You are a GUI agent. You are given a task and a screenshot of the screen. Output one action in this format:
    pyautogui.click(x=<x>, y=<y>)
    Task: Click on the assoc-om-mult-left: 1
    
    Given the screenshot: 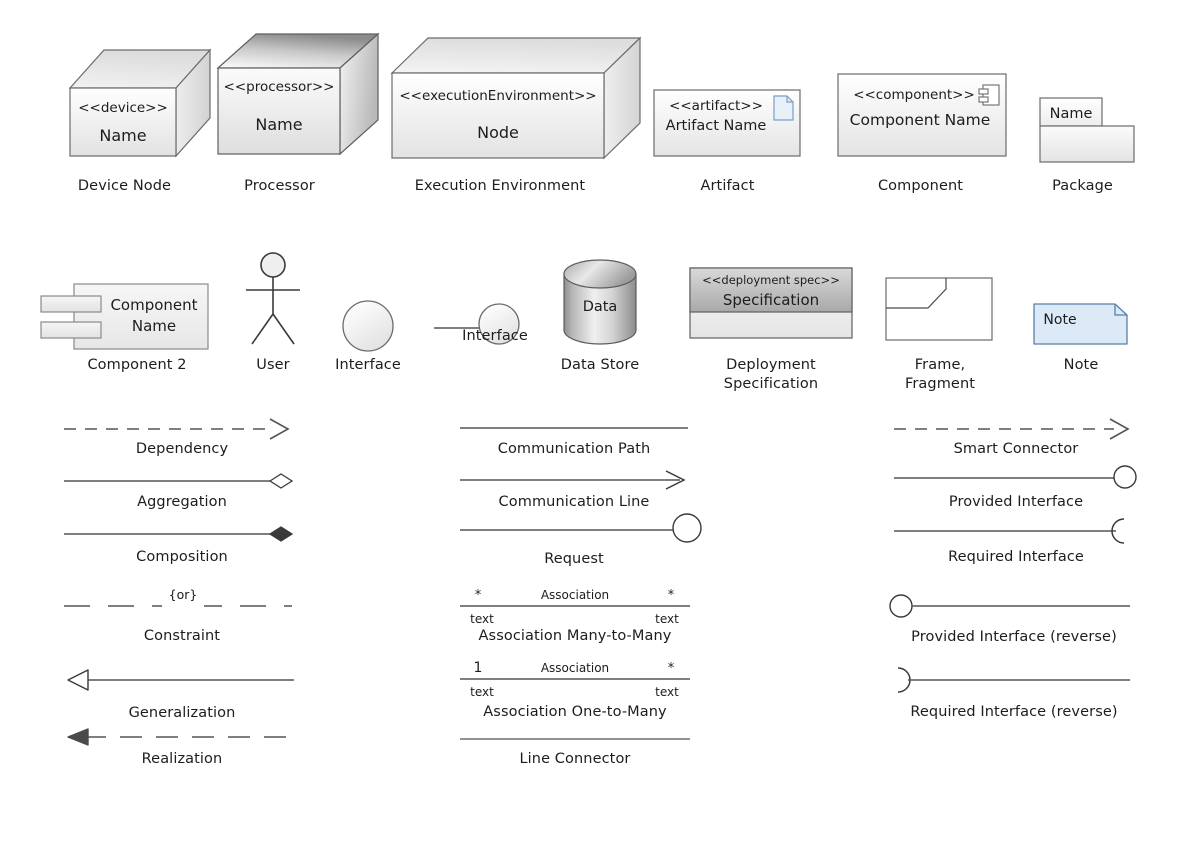 What is the action you would take?
    pyautogui.click(x=478, y=668)
    